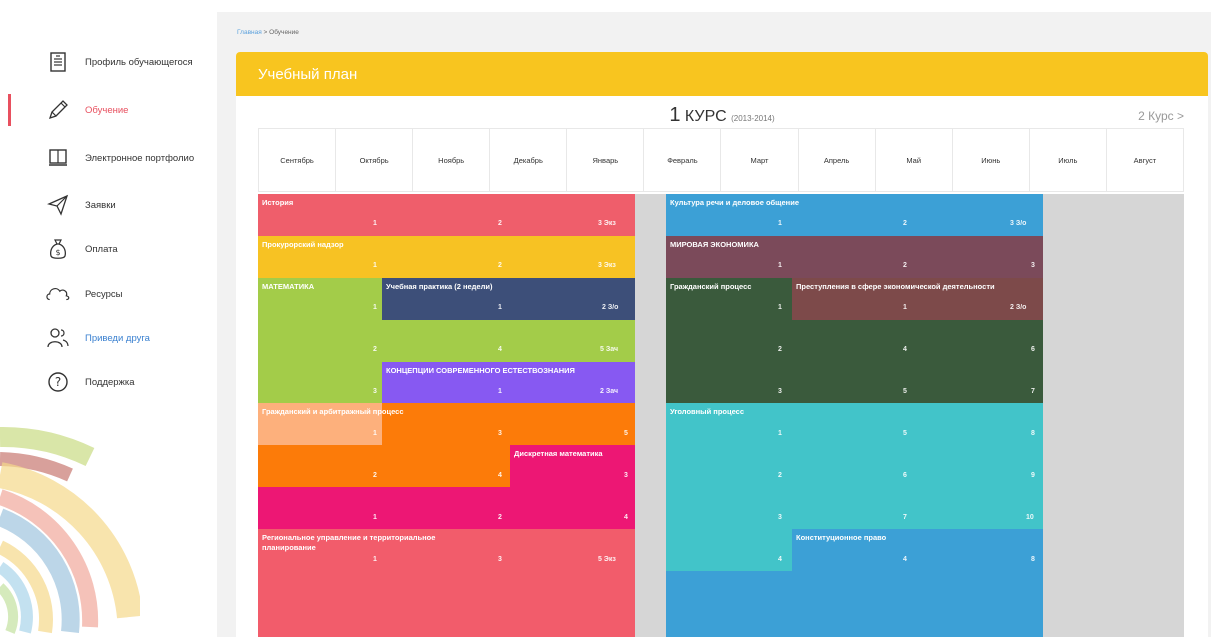 Image resolution: width=1211 pixels, height=637 pixels. Describe the element at coordinates (480, 370) in the screenshot. I see `subject-title: КОНЦЕПЦИИ СОВРЕМЕННОГО ЕСТЕСТВОЗНАНИЯ` at that location.